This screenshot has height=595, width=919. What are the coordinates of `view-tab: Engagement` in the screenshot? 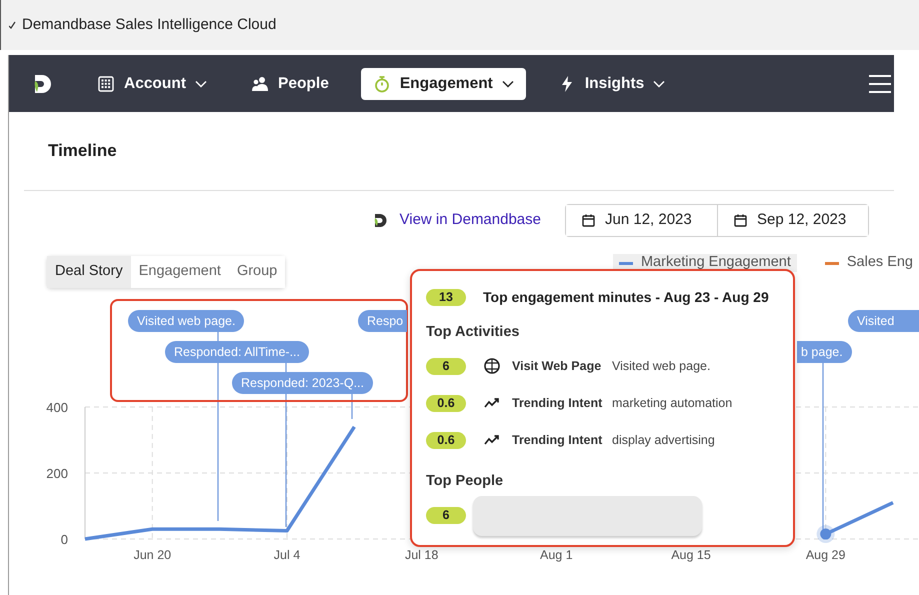 It's located at (179, 272).